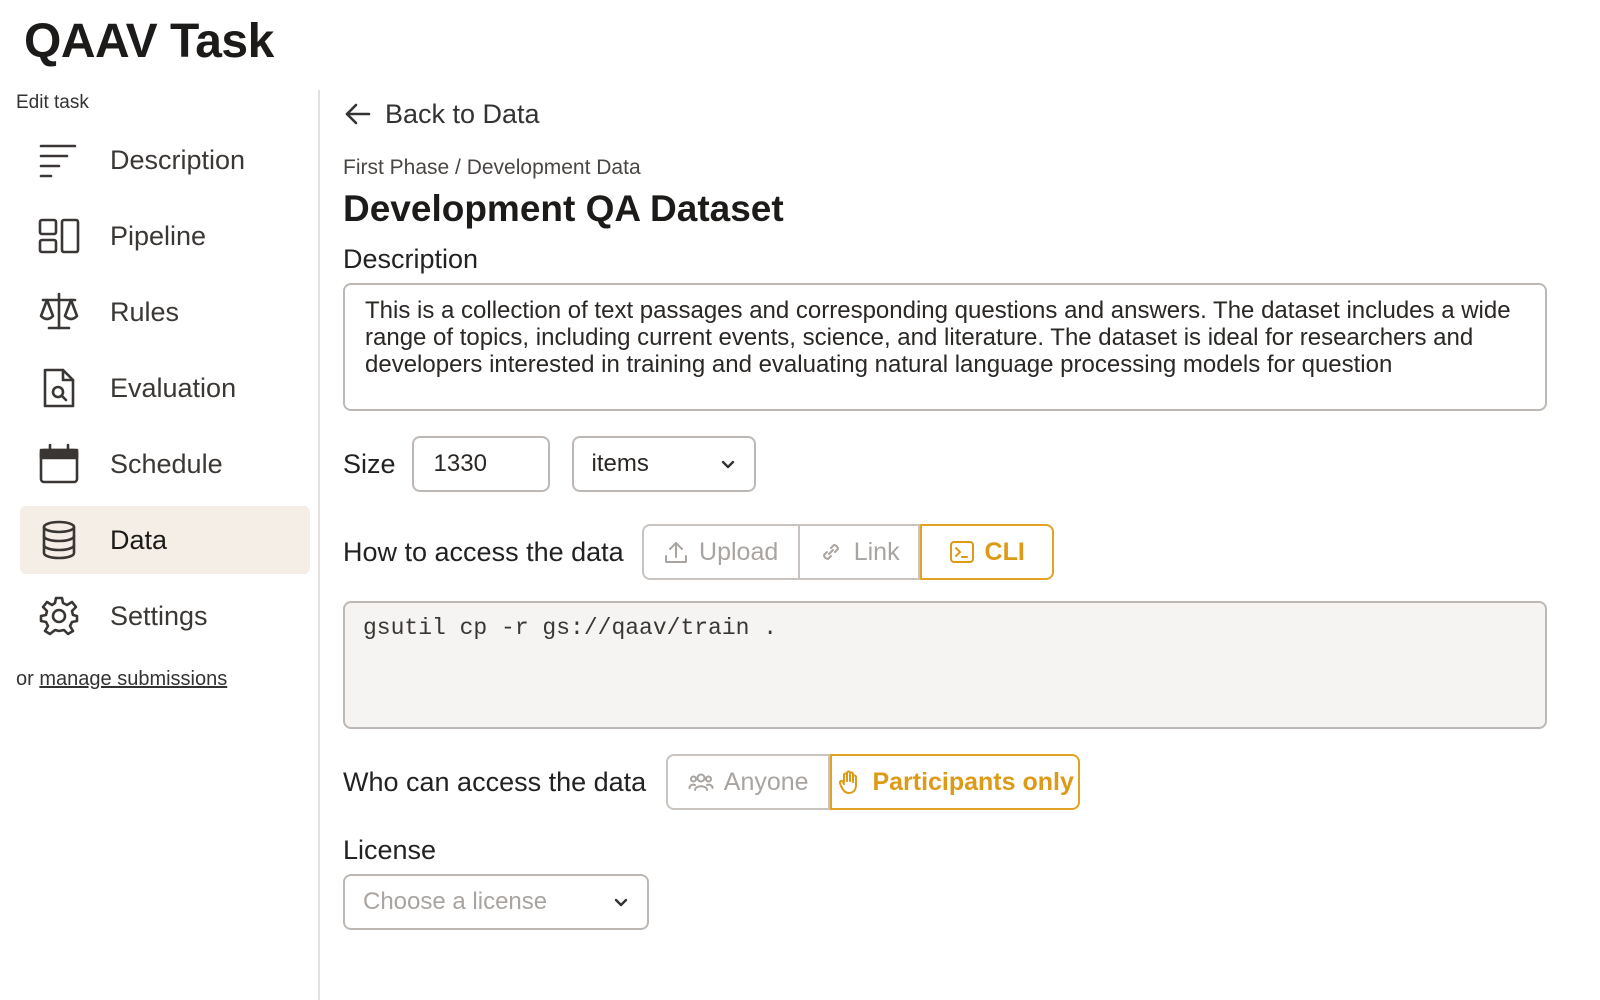  I want to click on sidebar-item-label: Description, so click(178, 159).